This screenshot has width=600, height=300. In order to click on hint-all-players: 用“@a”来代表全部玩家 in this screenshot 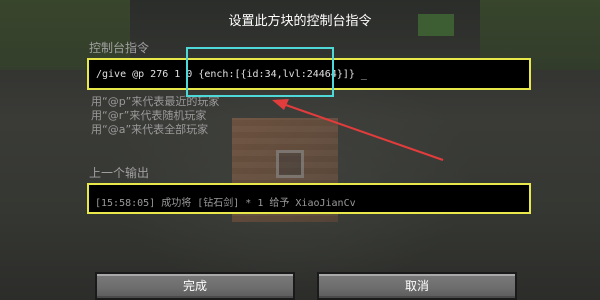, I will do `click(150, 129)`.